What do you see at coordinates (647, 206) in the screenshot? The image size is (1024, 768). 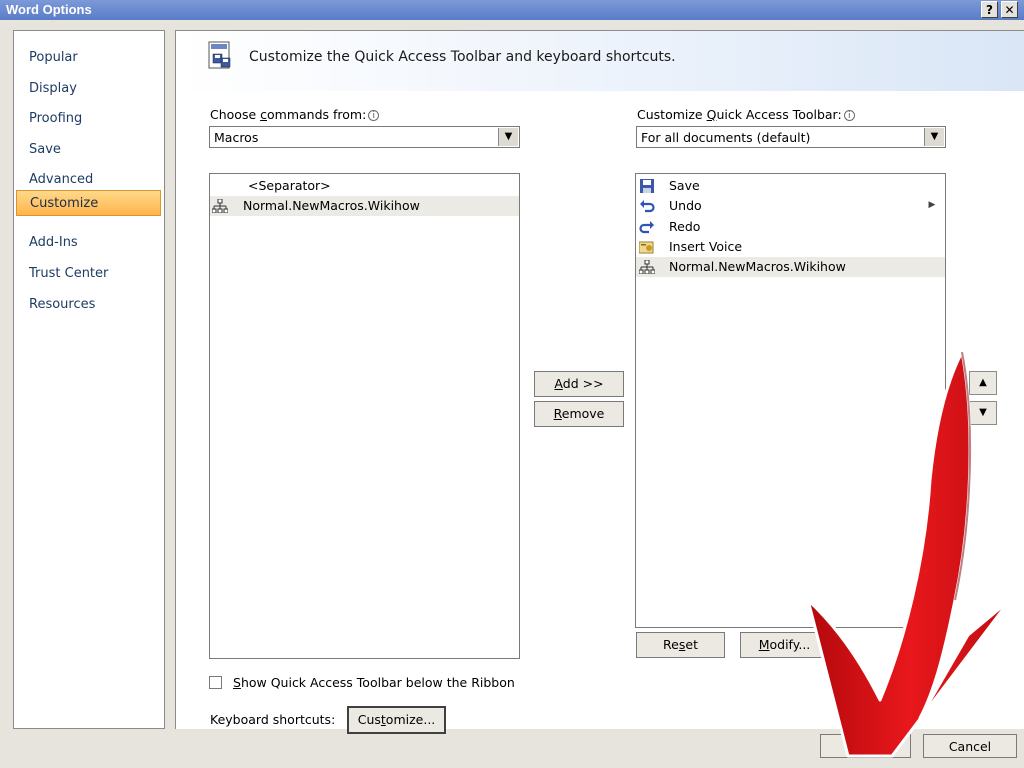 I see `undo-icon` at bounding box center [647, 206].